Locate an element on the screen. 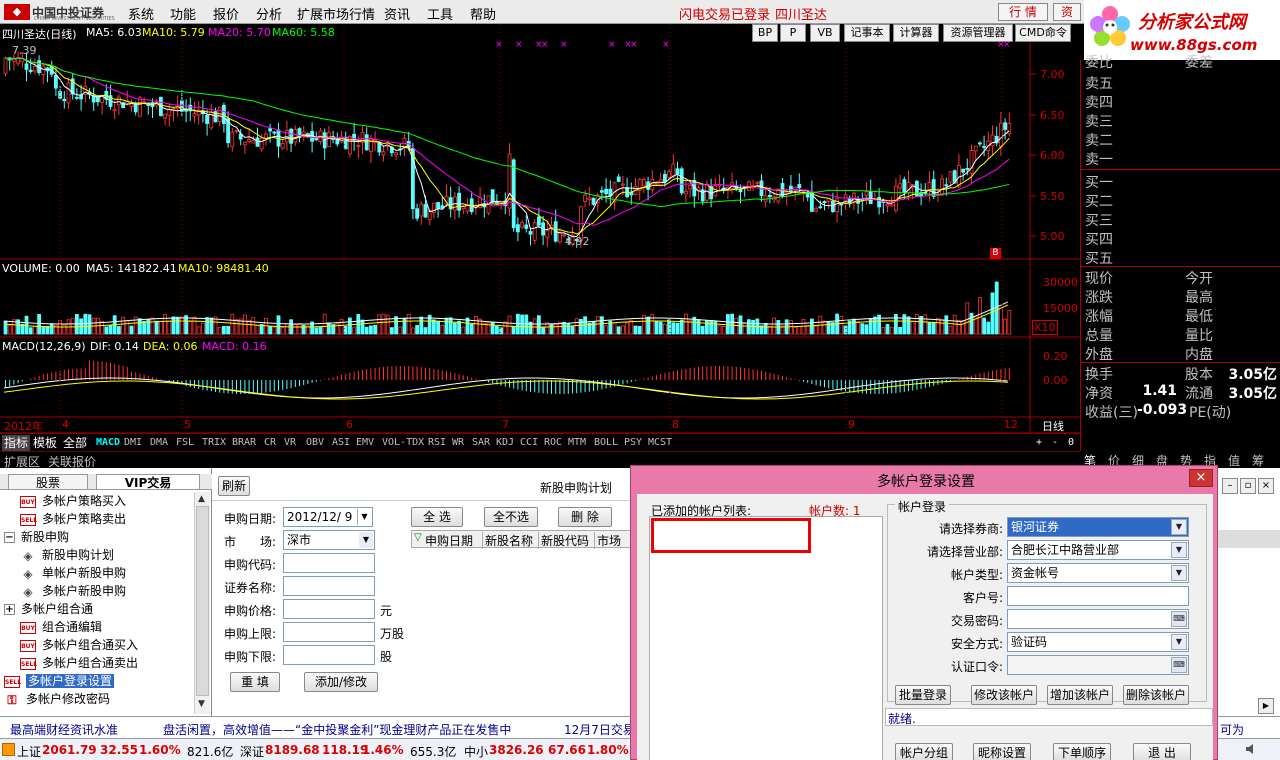  indicator-item: ASI is located at coordinates (341, 443).